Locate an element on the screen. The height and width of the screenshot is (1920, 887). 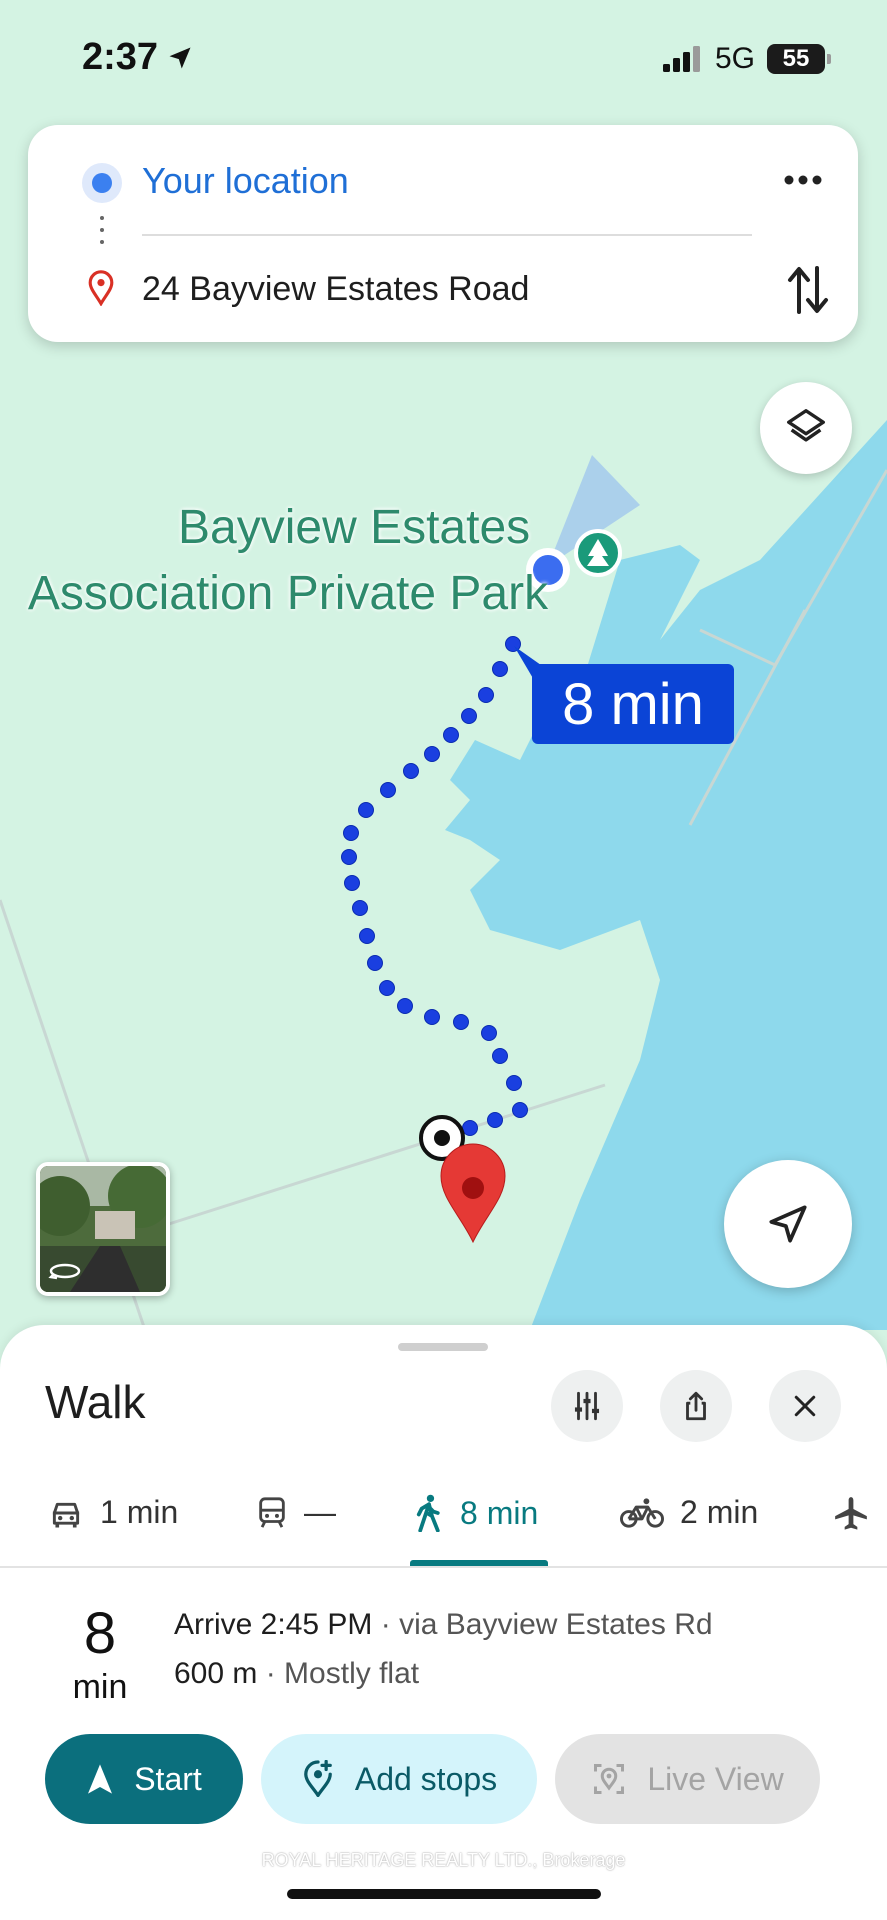
origin-field: Your location is located at coordinates (245, 181).